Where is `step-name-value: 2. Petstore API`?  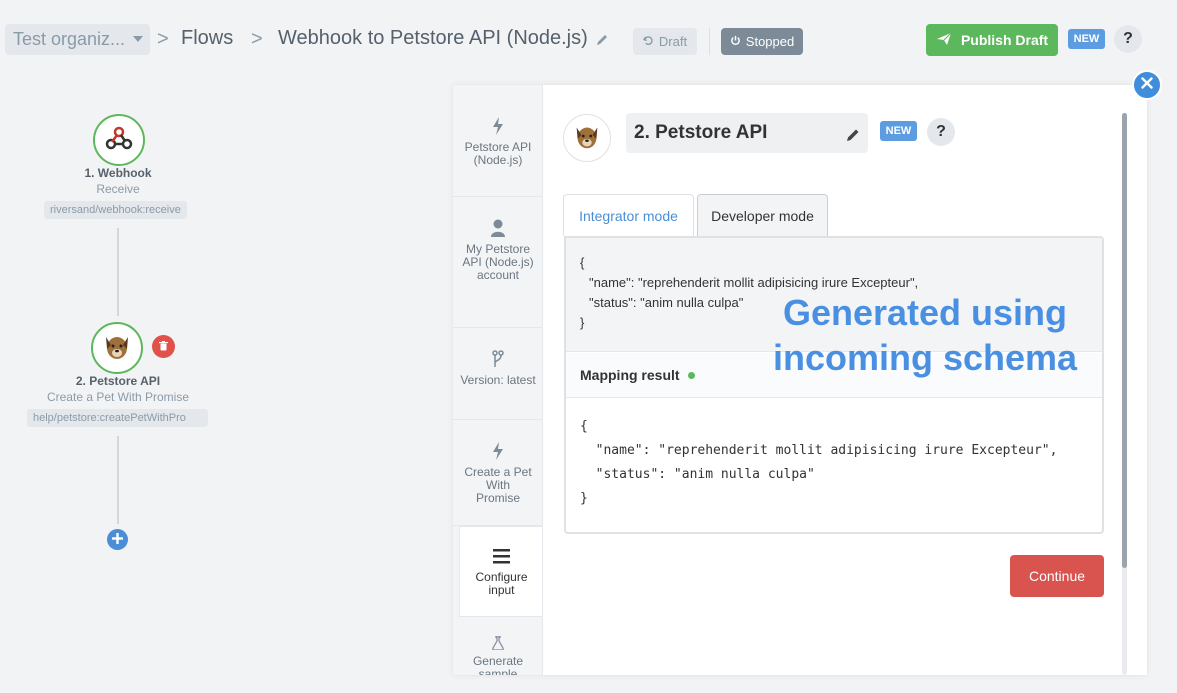 step-name-value: 2. Petstore API is located at coordinates (701, 132).